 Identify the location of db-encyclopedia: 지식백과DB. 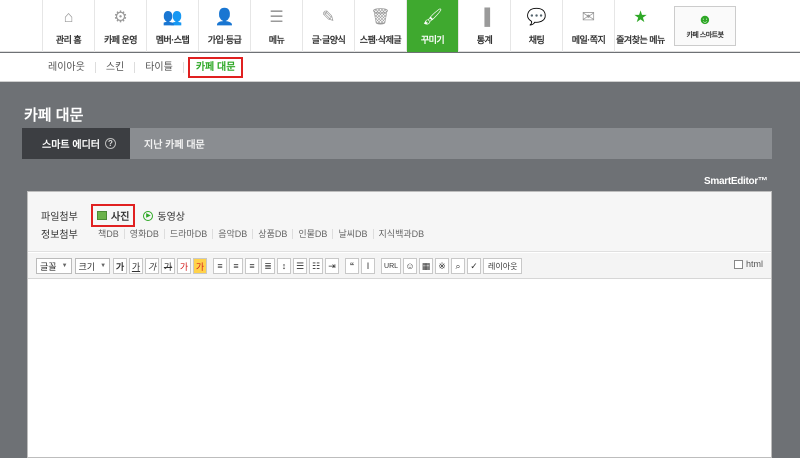
(402, 234).